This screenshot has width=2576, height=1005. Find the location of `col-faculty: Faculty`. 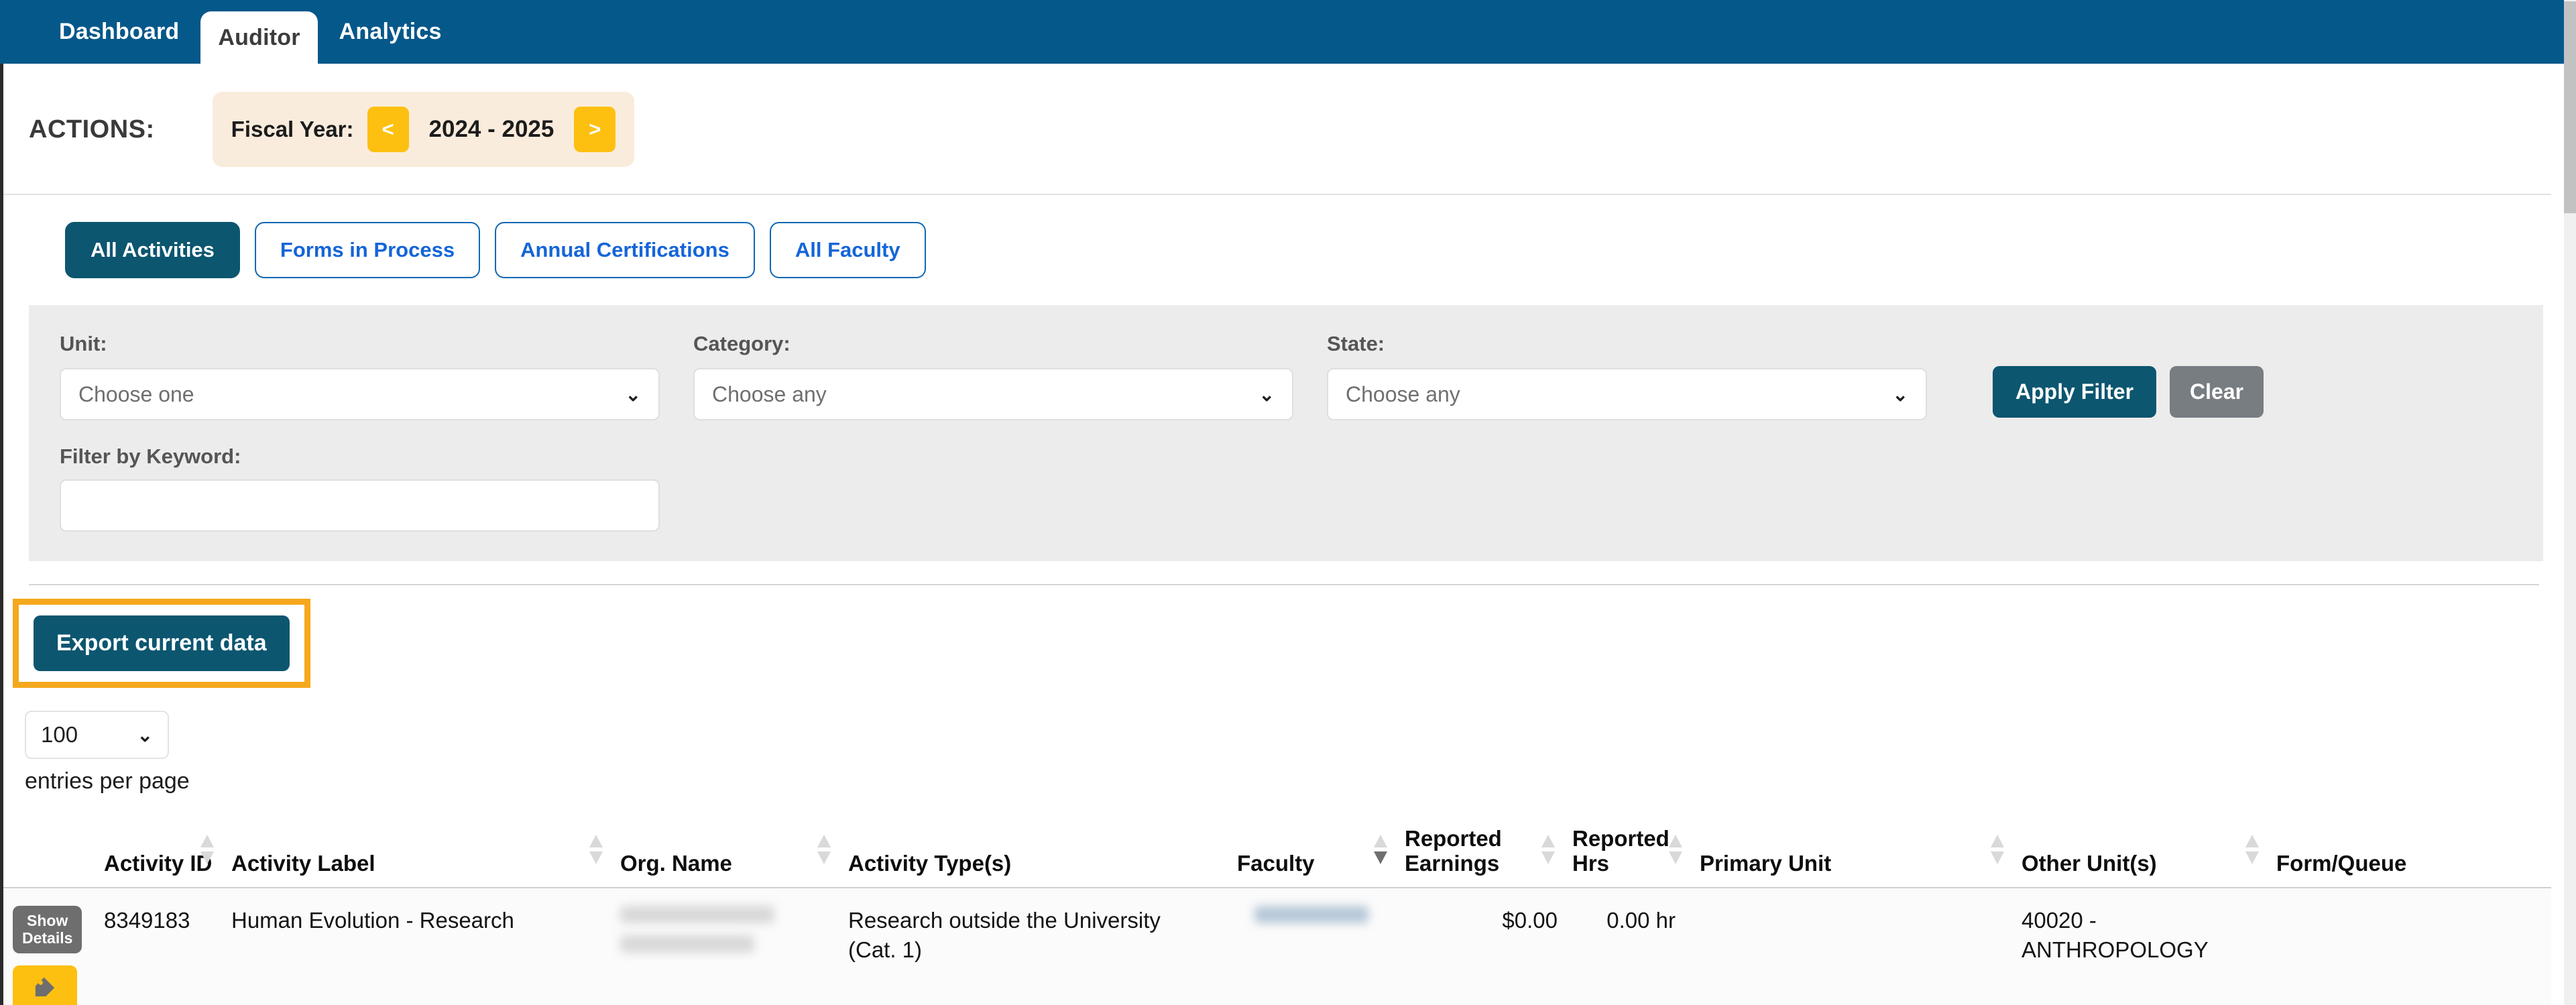

col-faculty: Faculty is located at coordinates (1321, 857).